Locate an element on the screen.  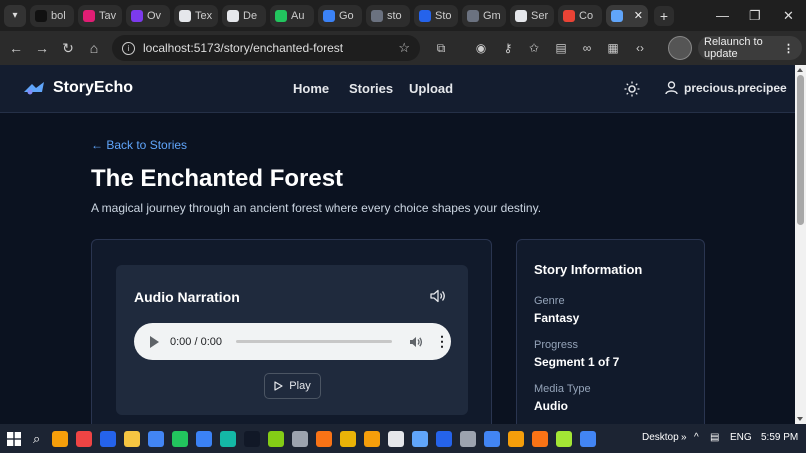
player-seek-bar is located at coordinates (314, 341).